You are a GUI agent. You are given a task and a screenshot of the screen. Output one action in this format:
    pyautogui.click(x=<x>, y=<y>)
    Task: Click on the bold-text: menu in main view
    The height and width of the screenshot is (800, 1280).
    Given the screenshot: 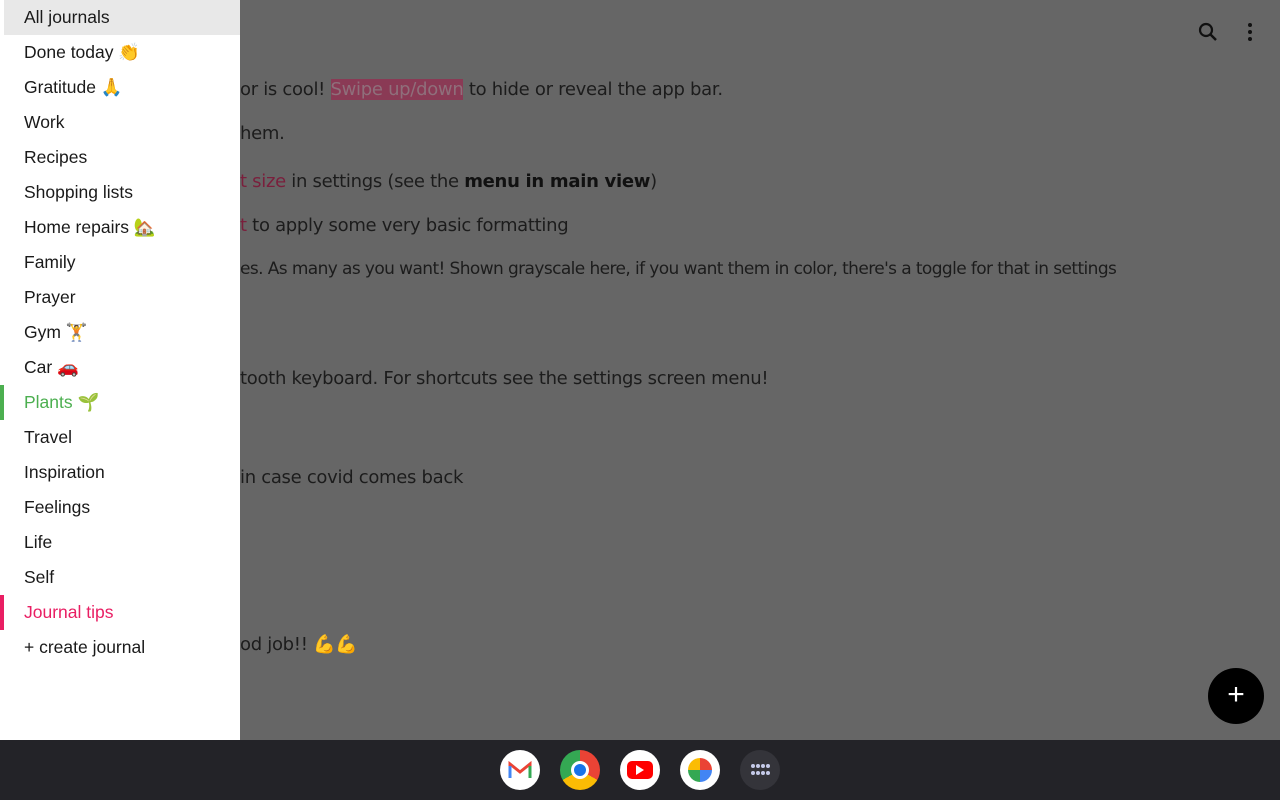 What is the action you would take?
    pyautogui.click(x=557, y=181)
    